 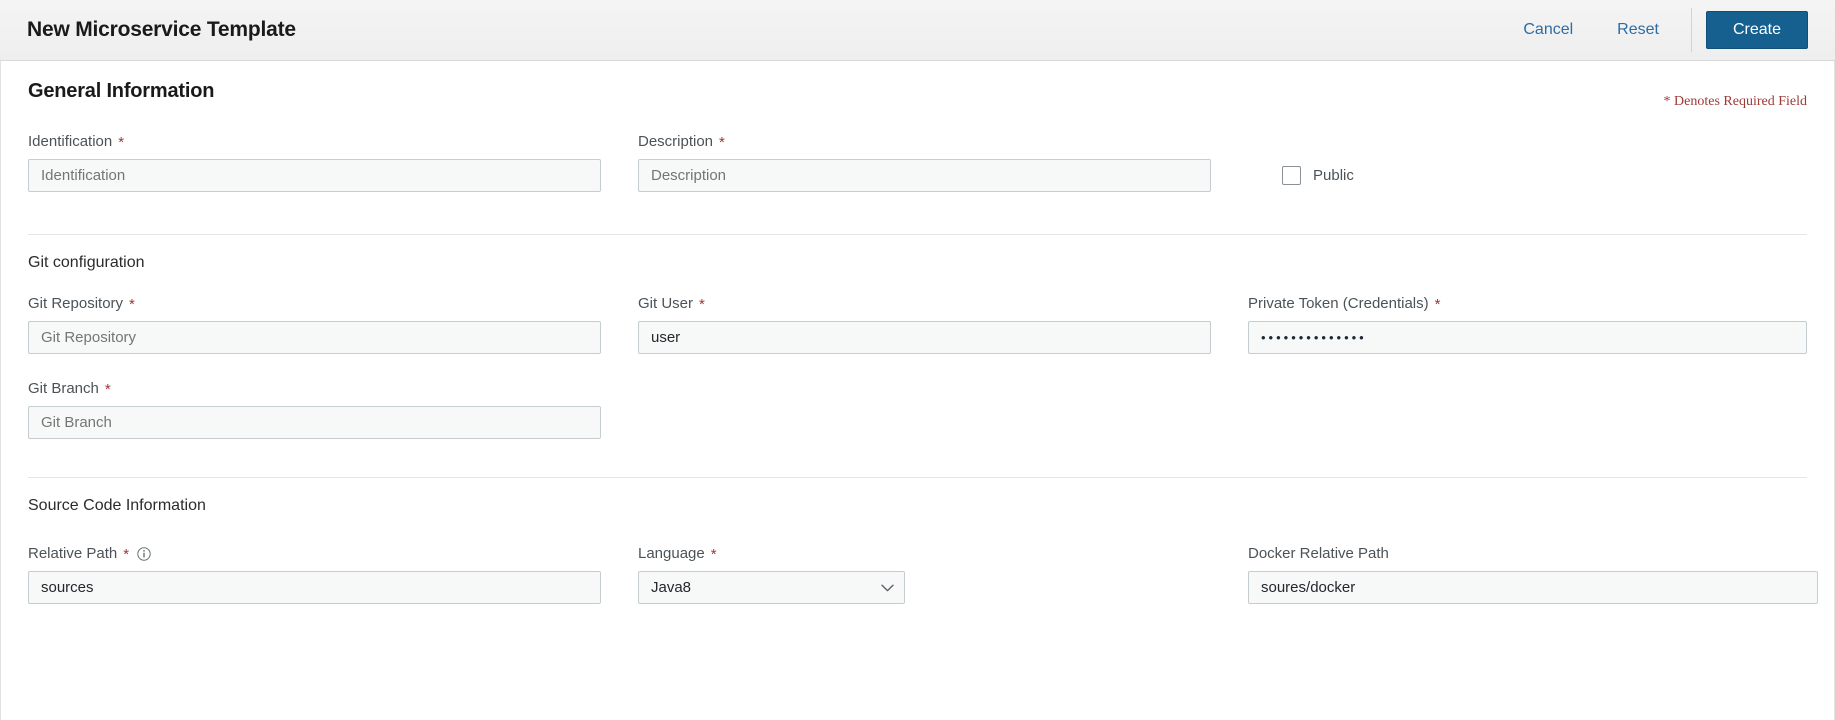 I want to click on section-title-git: Git configuration, so click(x=86, y=262).